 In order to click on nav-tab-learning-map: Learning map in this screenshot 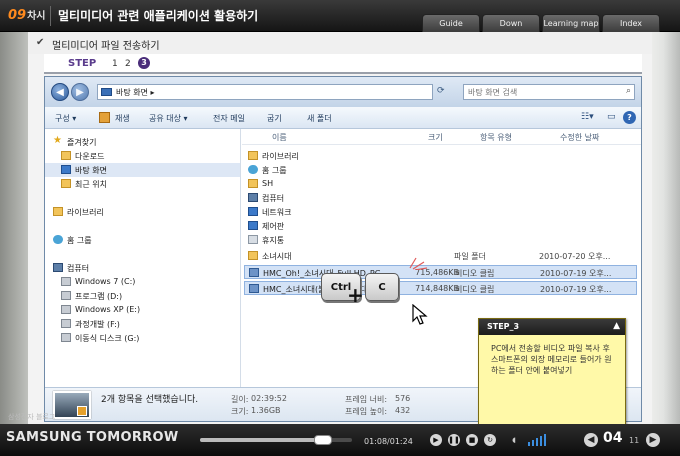, I will do `click(571, 23)`.